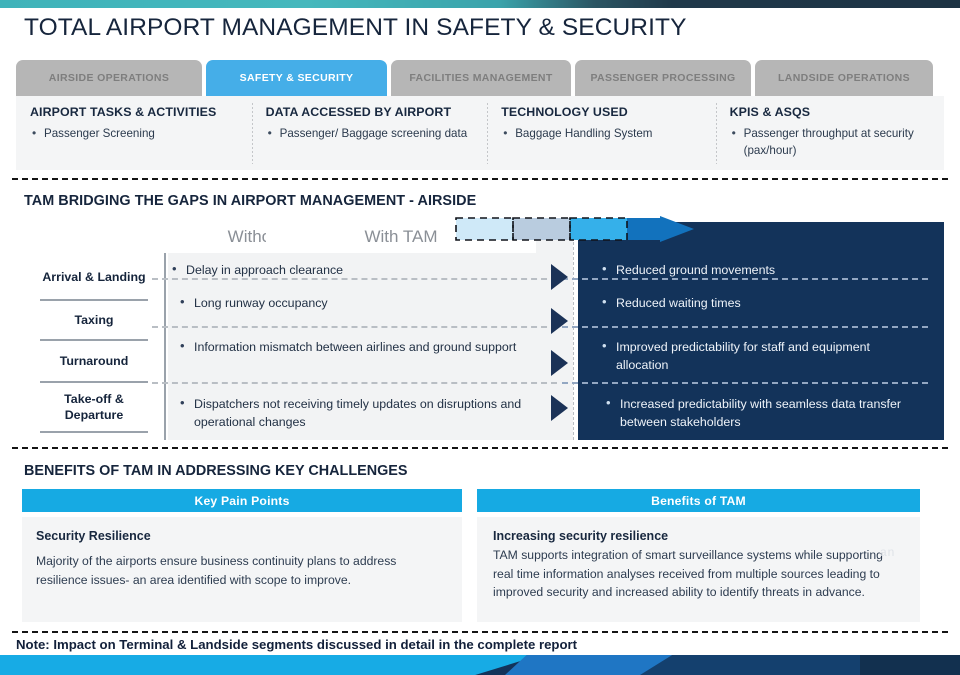 This screenshot has width=960, height=675. Describe the element at coordinates (745, 250) in the screenshot. I see `table-row: Reduced ground movements` at that location.